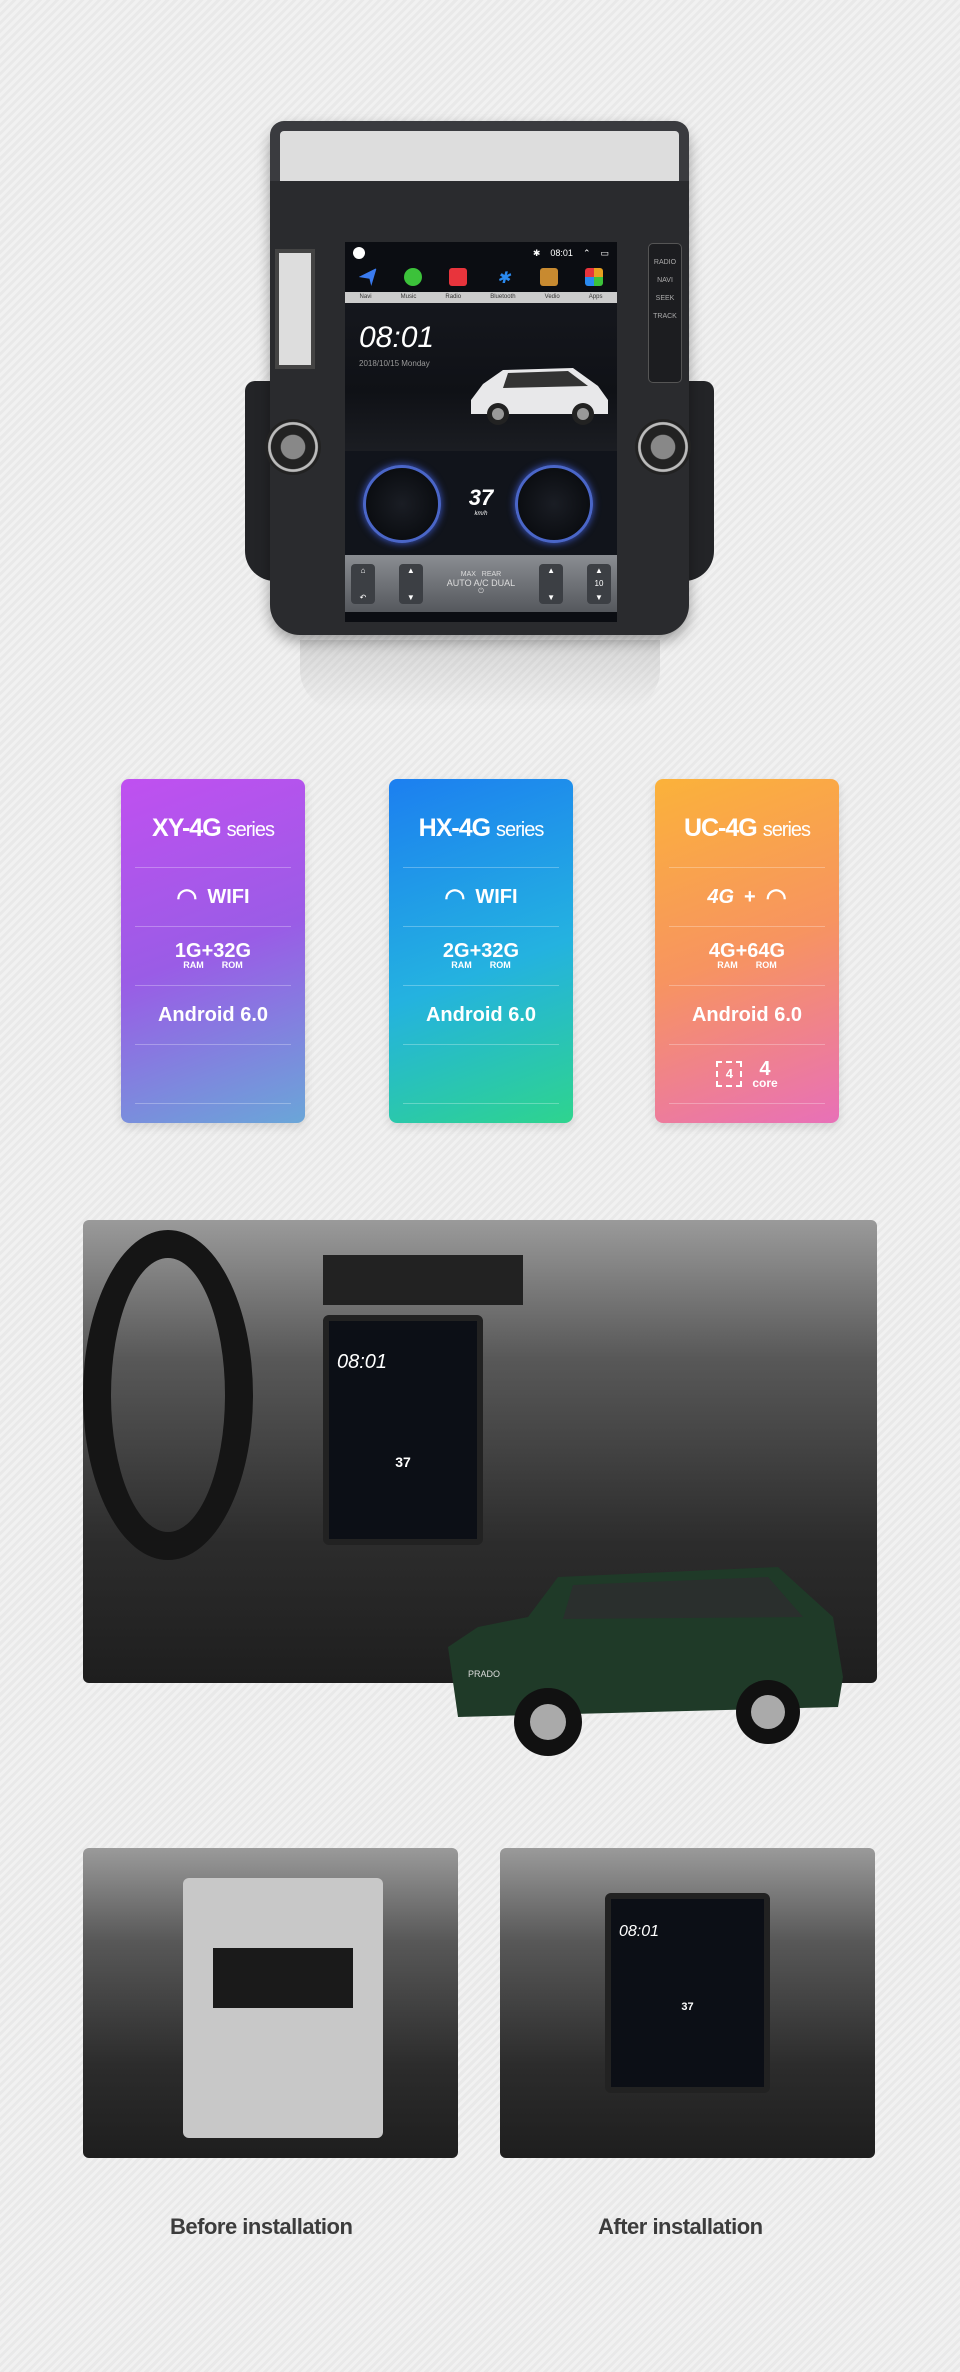  Describe the element at coordinates (720, 828) in the screenshot. I see `series-name: UC-4G` at that location.